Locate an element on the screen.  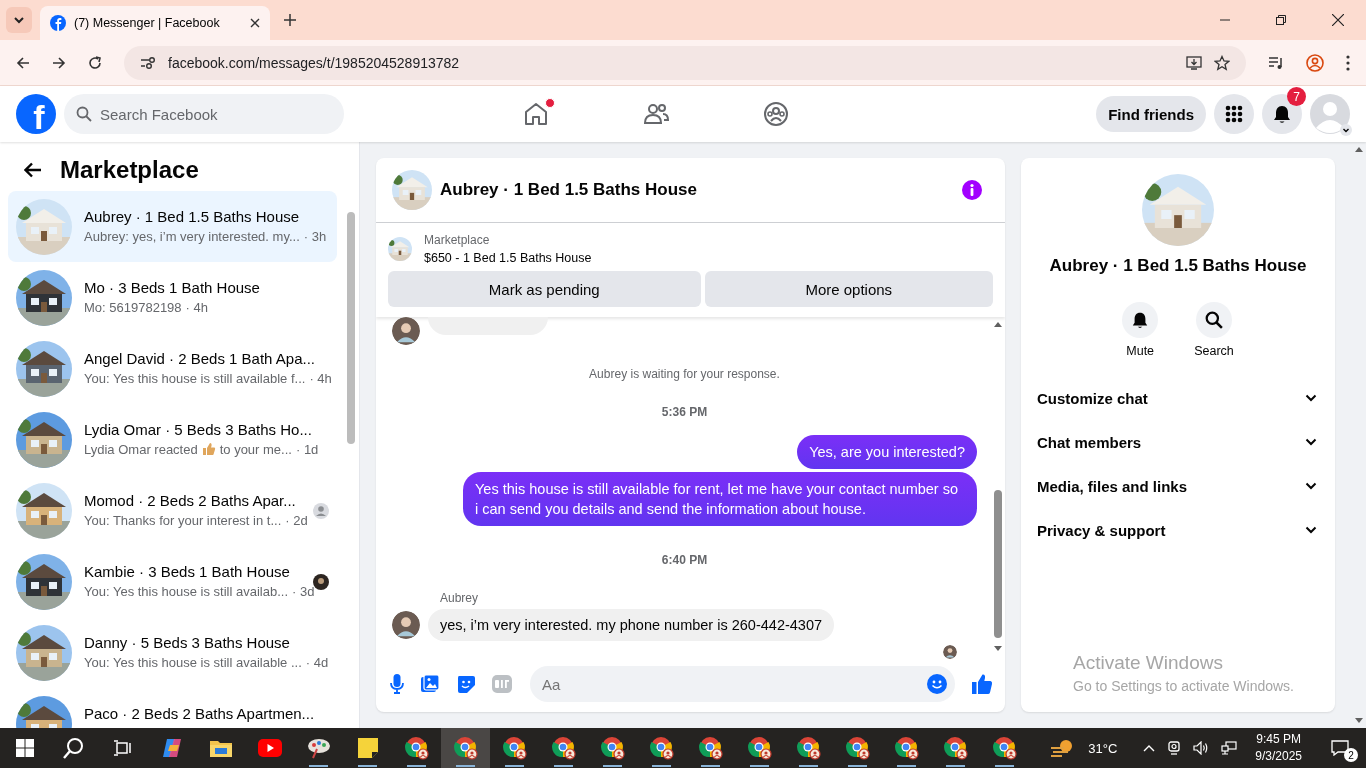
emoji-icon is located at coordinates (937, 684).